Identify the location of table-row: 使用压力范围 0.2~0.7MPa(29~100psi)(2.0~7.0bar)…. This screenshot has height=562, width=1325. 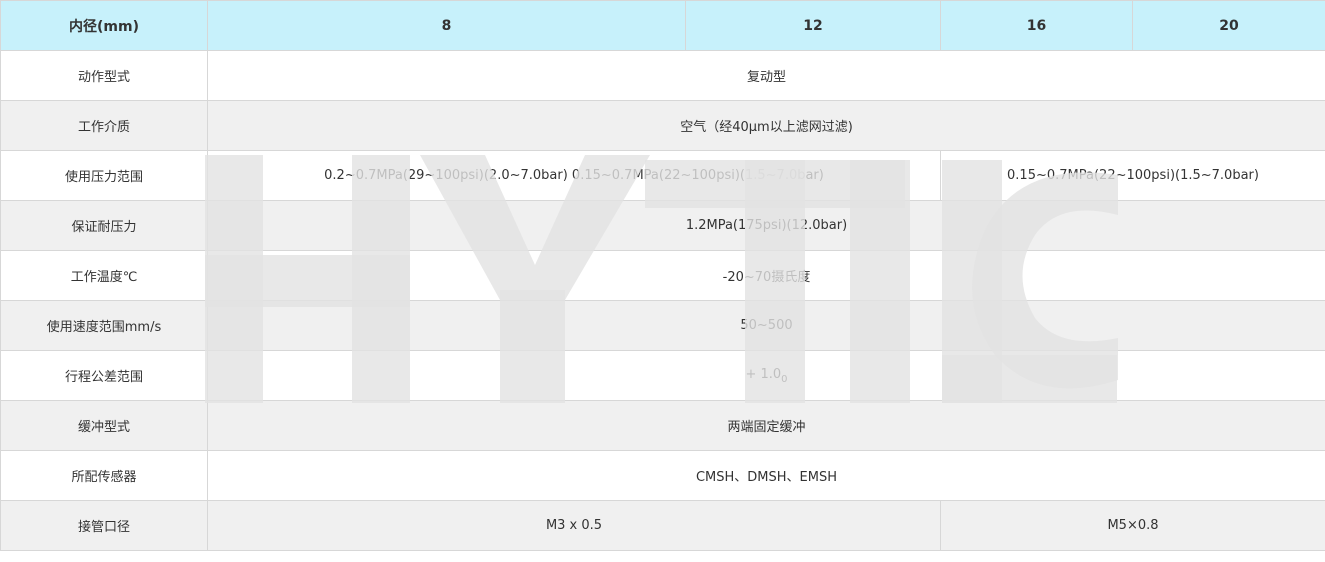
(662, 175).